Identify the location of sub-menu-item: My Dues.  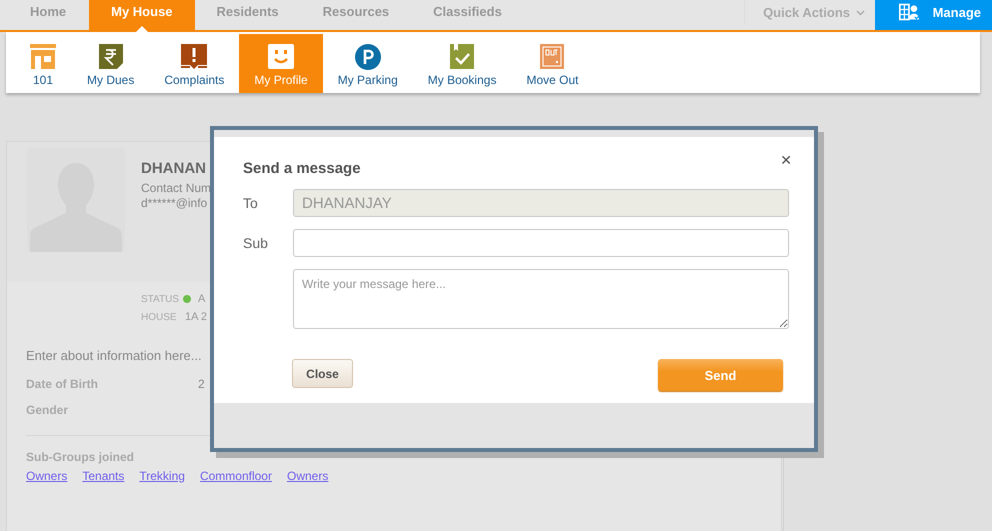
(111, 63).